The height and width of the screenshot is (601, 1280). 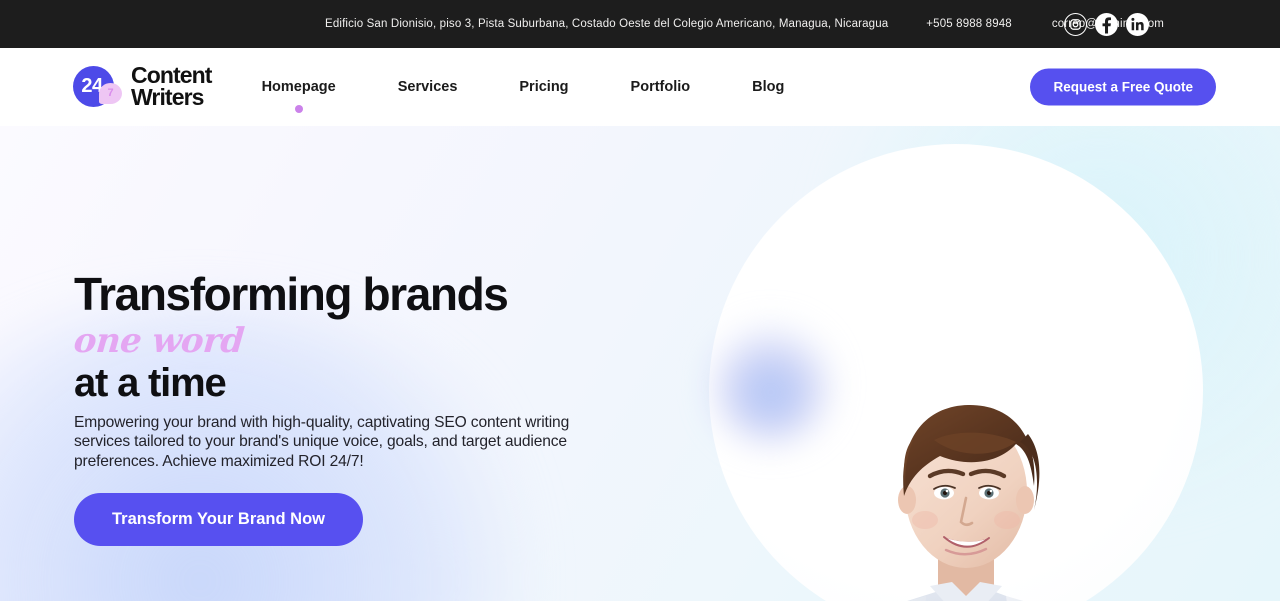 I want to click on logo-bubble-number: 7, so click(x=110, y=93).